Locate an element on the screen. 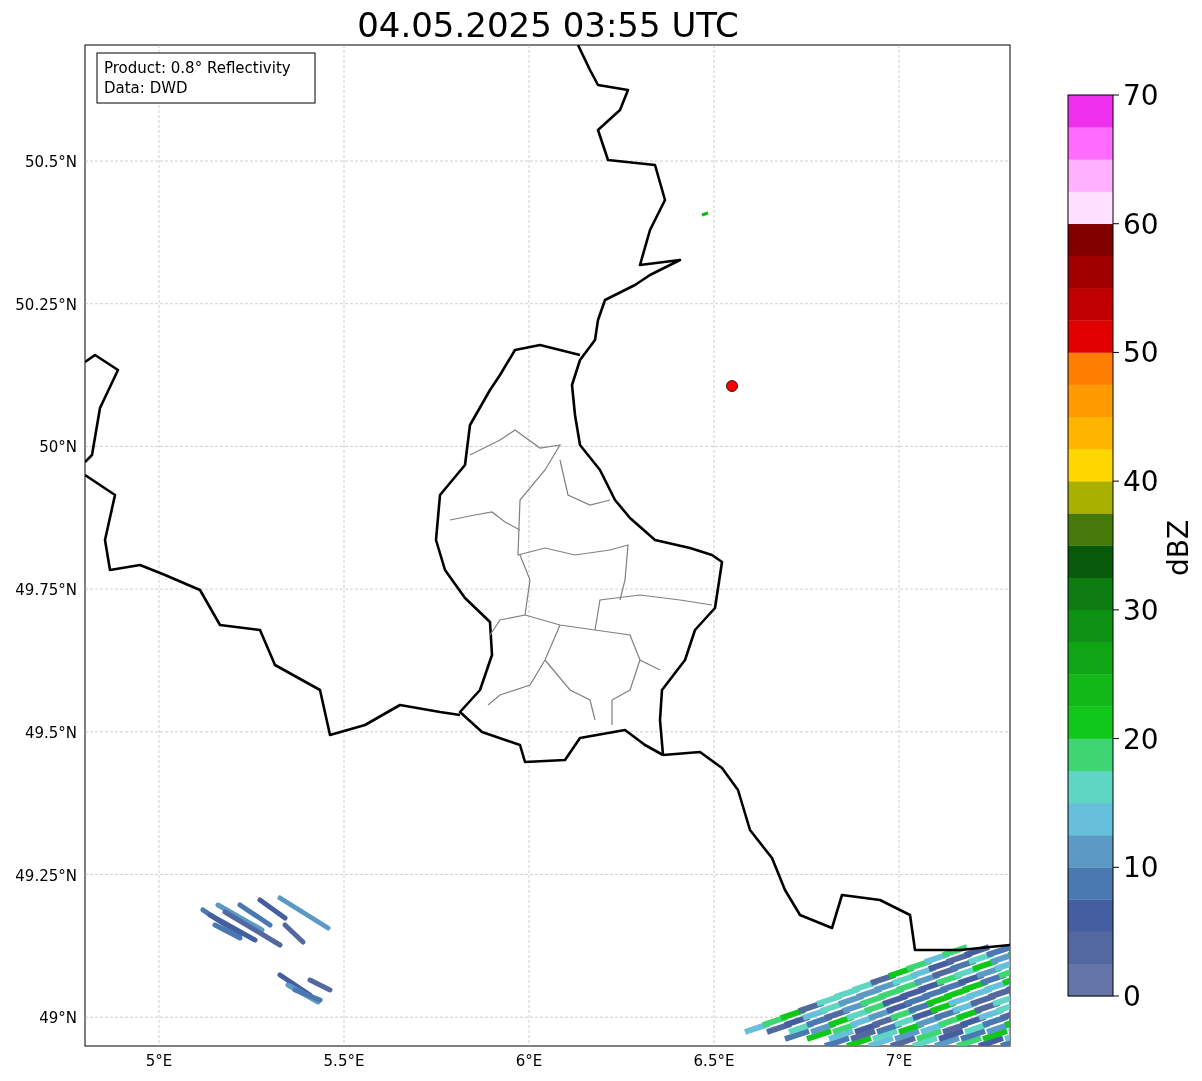 This screenshot has width=1202, height=1081. colorbar-tick-label: 30 is located at coordinates (1141, 610).